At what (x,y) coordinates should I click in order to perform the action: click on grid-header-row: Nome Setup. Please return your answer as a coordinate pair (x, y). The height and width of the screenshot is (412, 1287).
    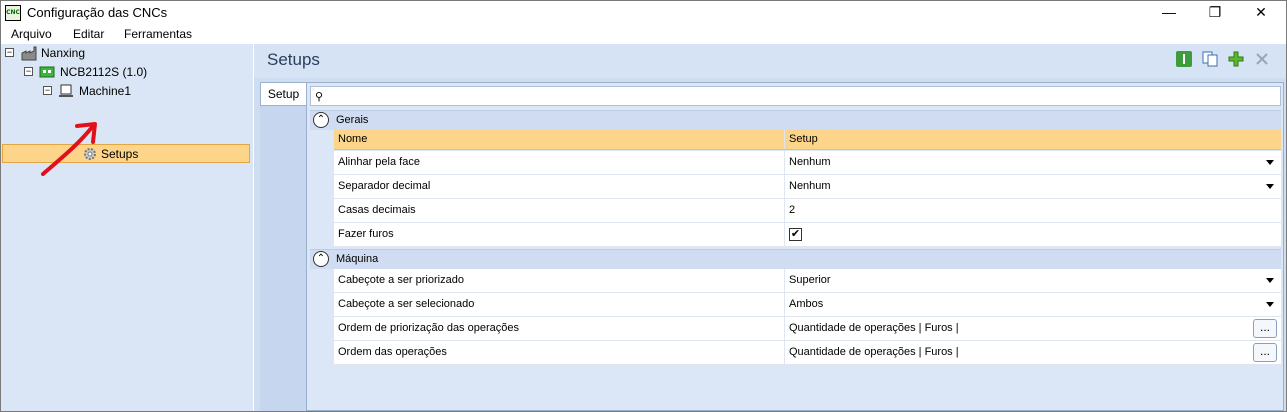
    Looking at the image, I should click on (807, 140).